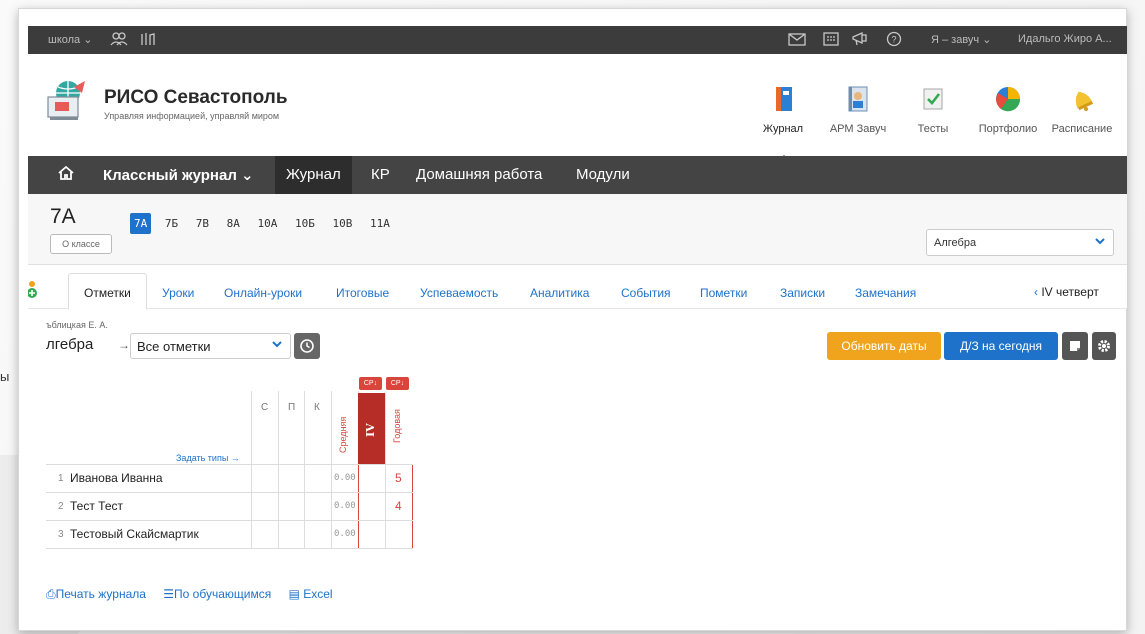 The width and height of the screenshot is (1145, 634). What do you see at coordinates (559, 293) in the screenshot?
I see `tab-analytics: Аналитика` at bounding box center [559, 293].